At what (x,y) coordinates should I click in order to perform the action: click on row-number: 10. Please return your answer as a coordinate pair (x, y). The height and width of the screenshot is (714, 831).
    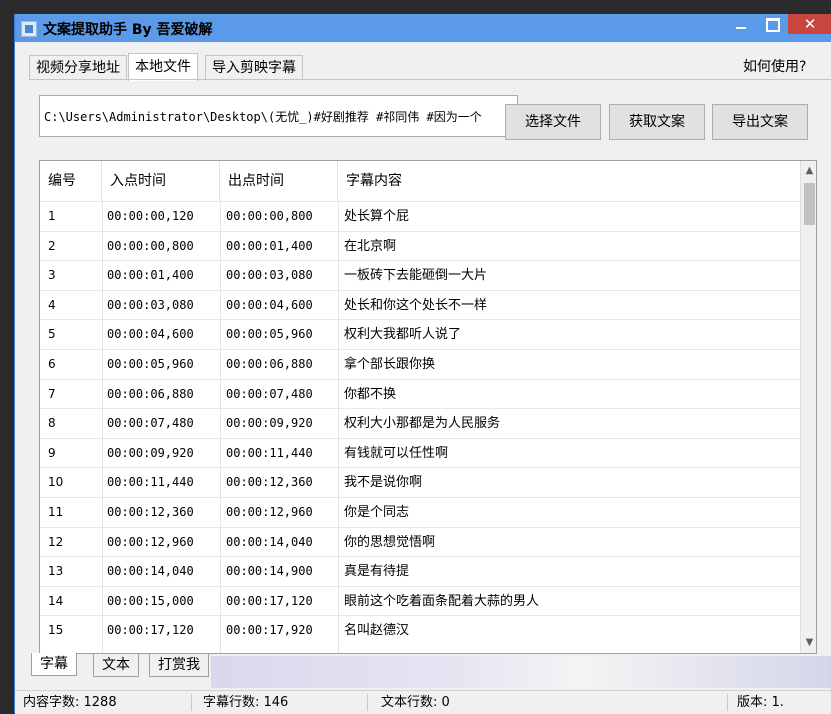
    Looking at the image, I should click on (56, 482).